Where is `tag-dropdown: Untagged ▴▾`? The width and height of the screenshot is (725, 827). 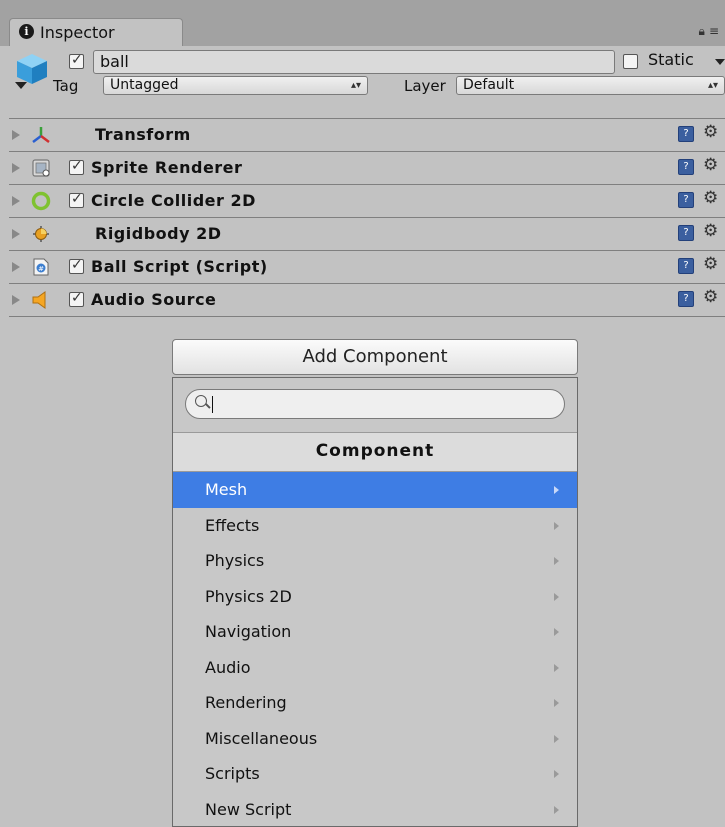 tag-dropdown: Untagged ▴▾ is located at coordinates (235, 85).